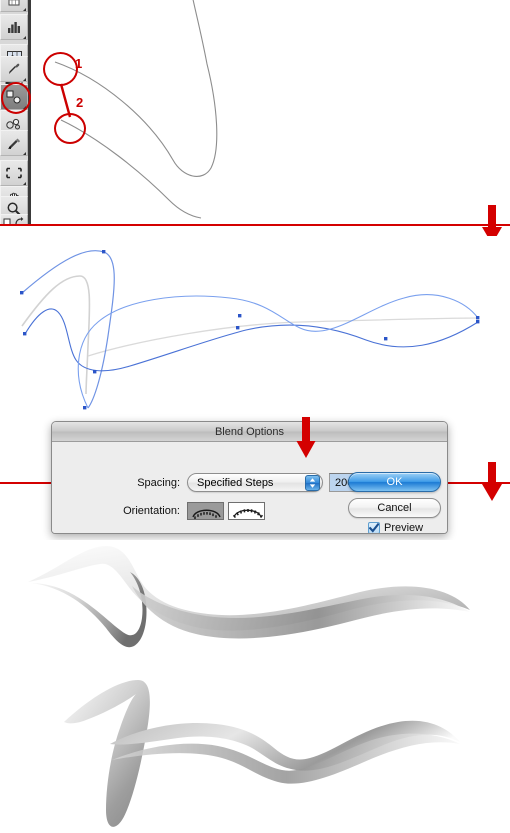 This screenshot has height=833, width=510. I want to click on align-to-page-icon, so click(206, 514).